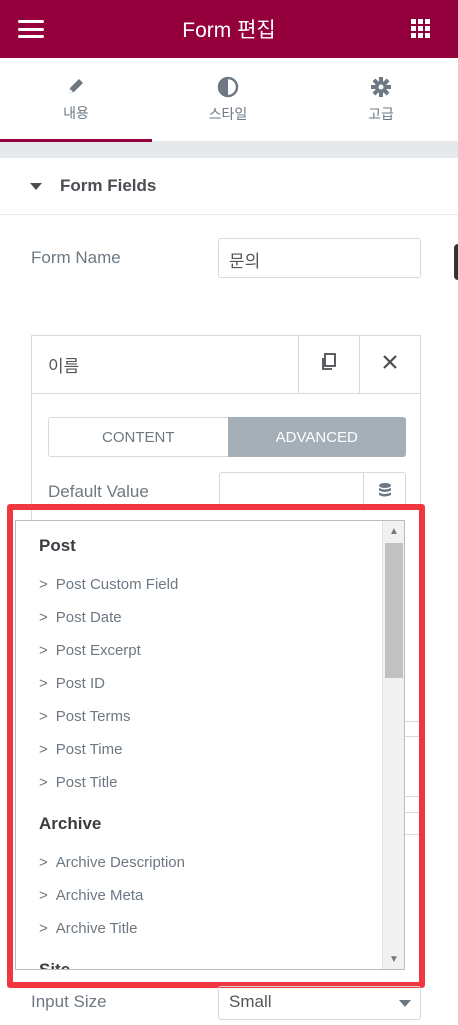  What do you see at coordinates (57, 545) in the screenshot?
I see `group-post: Post` at bounding box center [57, 545].